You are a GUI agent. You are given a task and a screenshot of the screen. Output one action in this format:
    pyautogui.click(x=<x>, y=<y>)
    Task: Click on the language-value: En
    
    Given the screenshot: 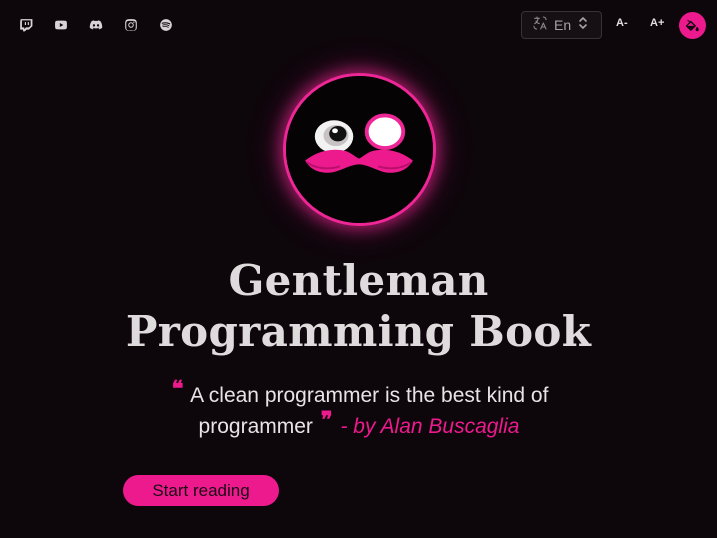 What is the action you would take?
    pyautogui.click(x=563, y=25)
    